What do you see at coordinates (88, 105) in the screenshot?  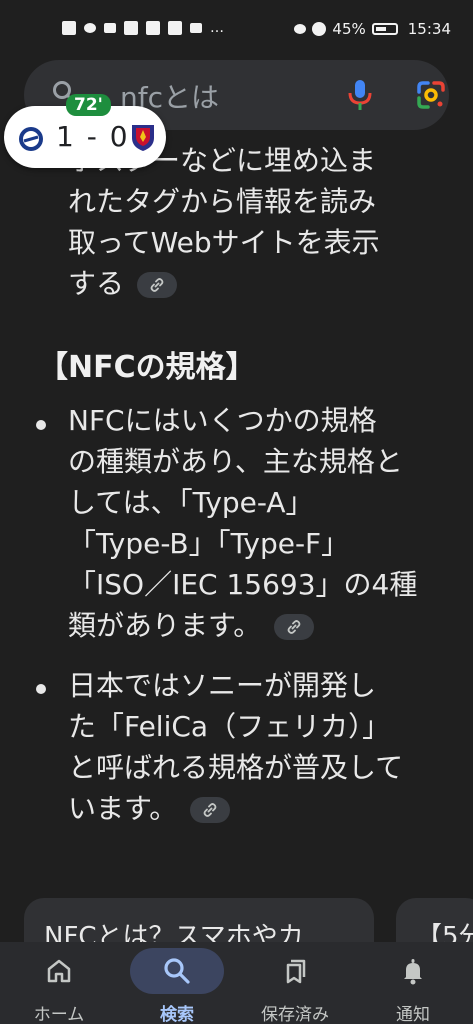 I see `match-minute-badge: 72'` at bounding box center [88, 105].